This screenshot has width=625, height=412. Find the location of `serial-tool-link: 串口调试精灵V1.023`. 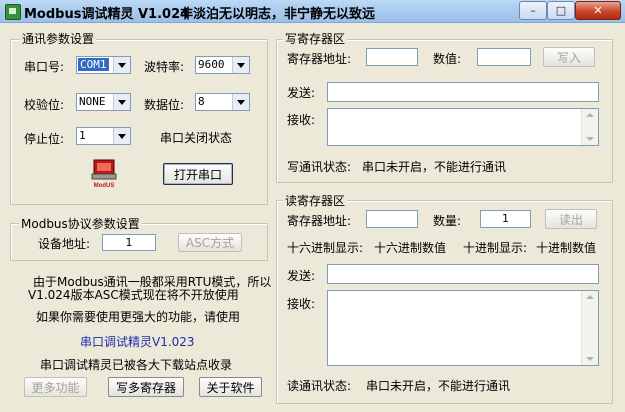

serial-tool-link: 串口调试精灵V1.023 is located at coordinates (137, 341).